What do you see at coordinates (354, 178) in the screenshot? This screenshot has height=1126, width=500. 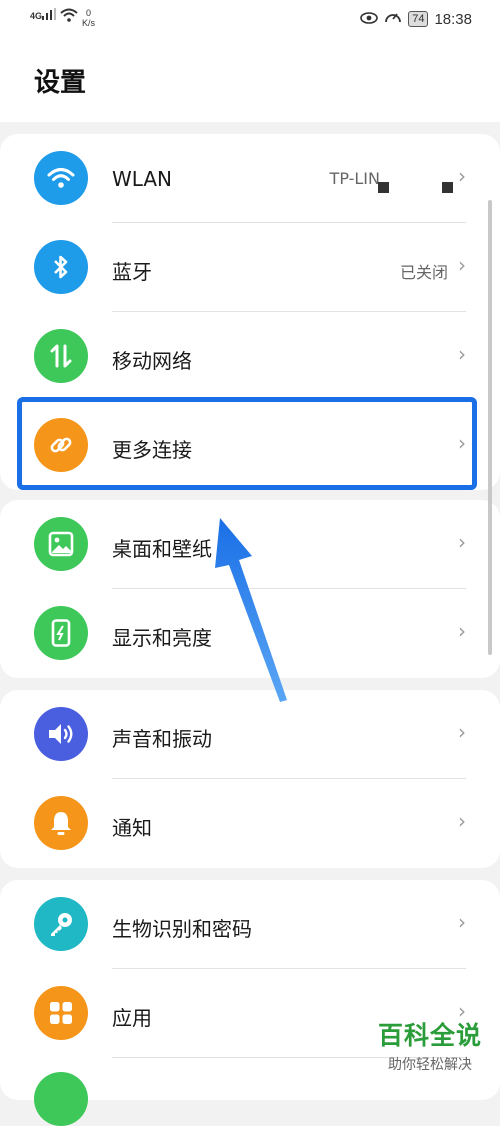 I see `row-value-wlan: TP-LIN` at bounding box center [354, 178].